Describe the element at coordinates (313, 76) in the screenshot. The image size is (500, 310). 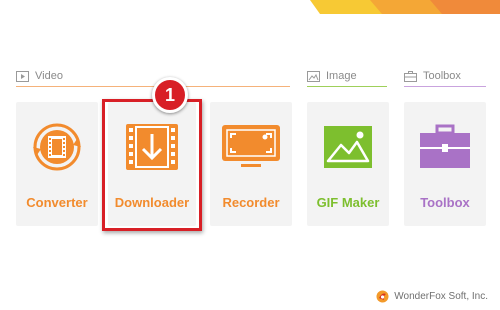
I see `image-section-icon` at that location.